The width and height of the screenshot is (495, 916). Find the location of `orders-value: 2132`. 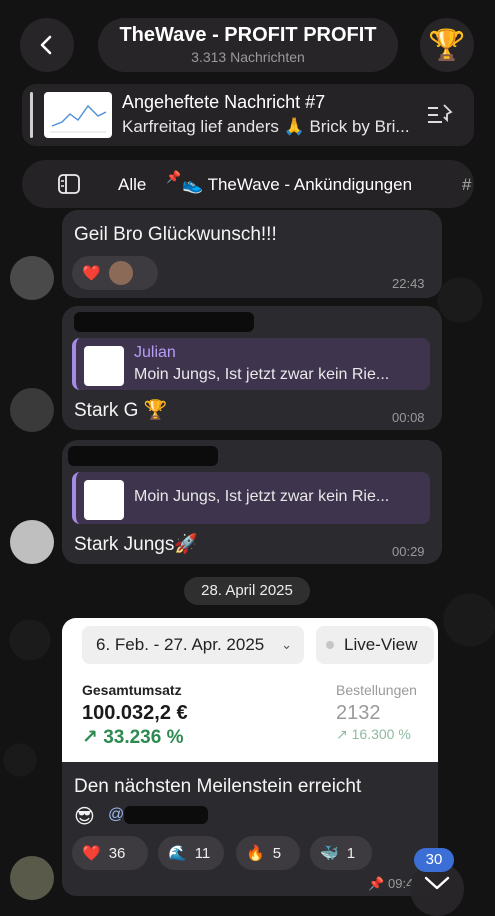

orders-value: 2132 is located at coordinates (358, 713).